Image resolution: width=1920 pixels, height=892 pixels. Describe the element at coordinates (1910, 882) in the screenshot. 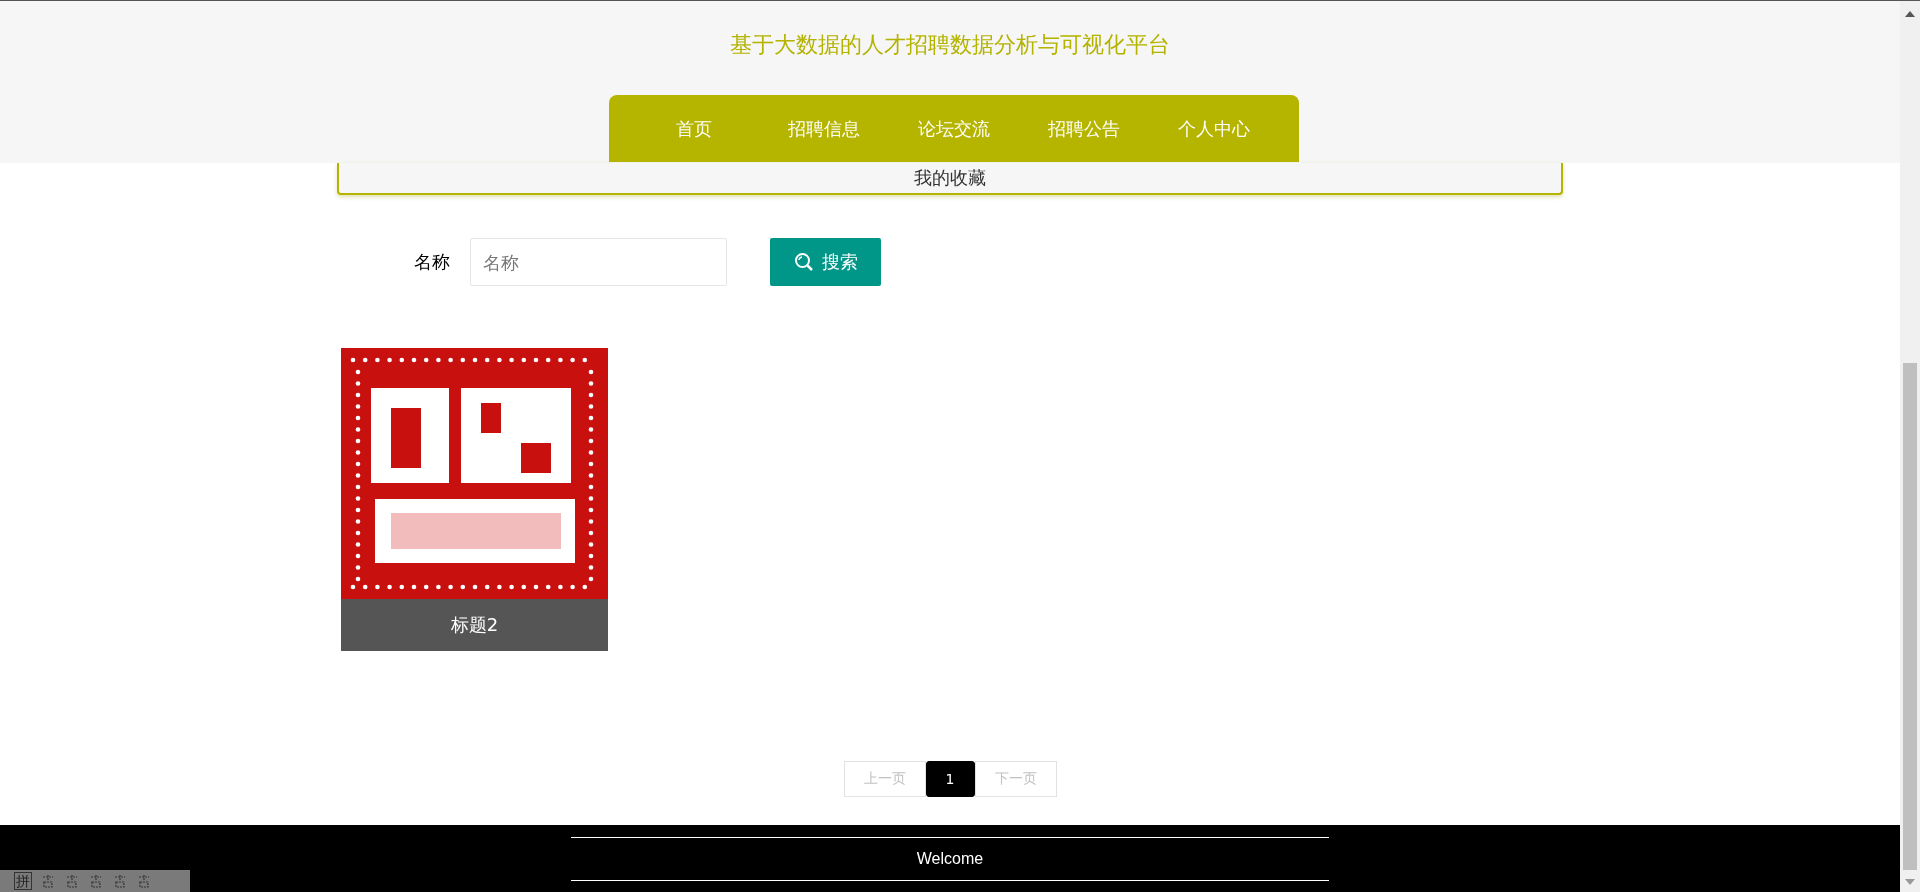

I see `scroll-down-icon` at that location.